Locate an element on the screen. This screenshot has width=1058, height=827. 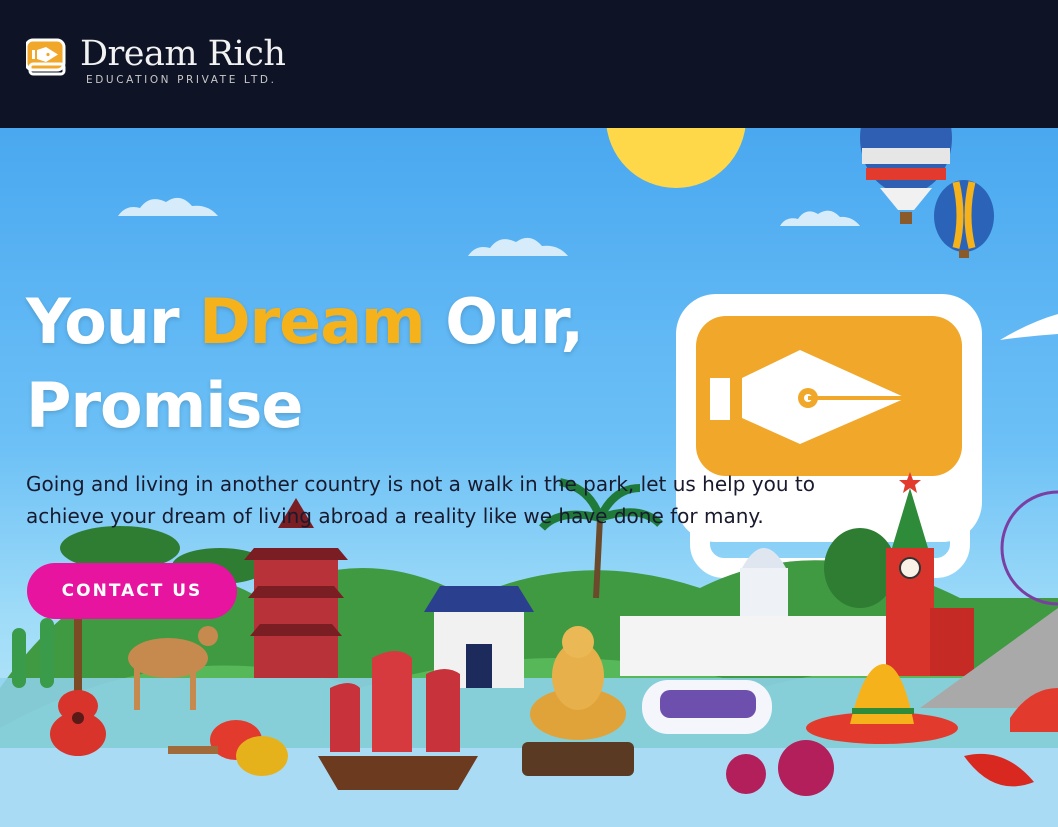
hot-air-balloon-icon is located at coordinates (927, 193).